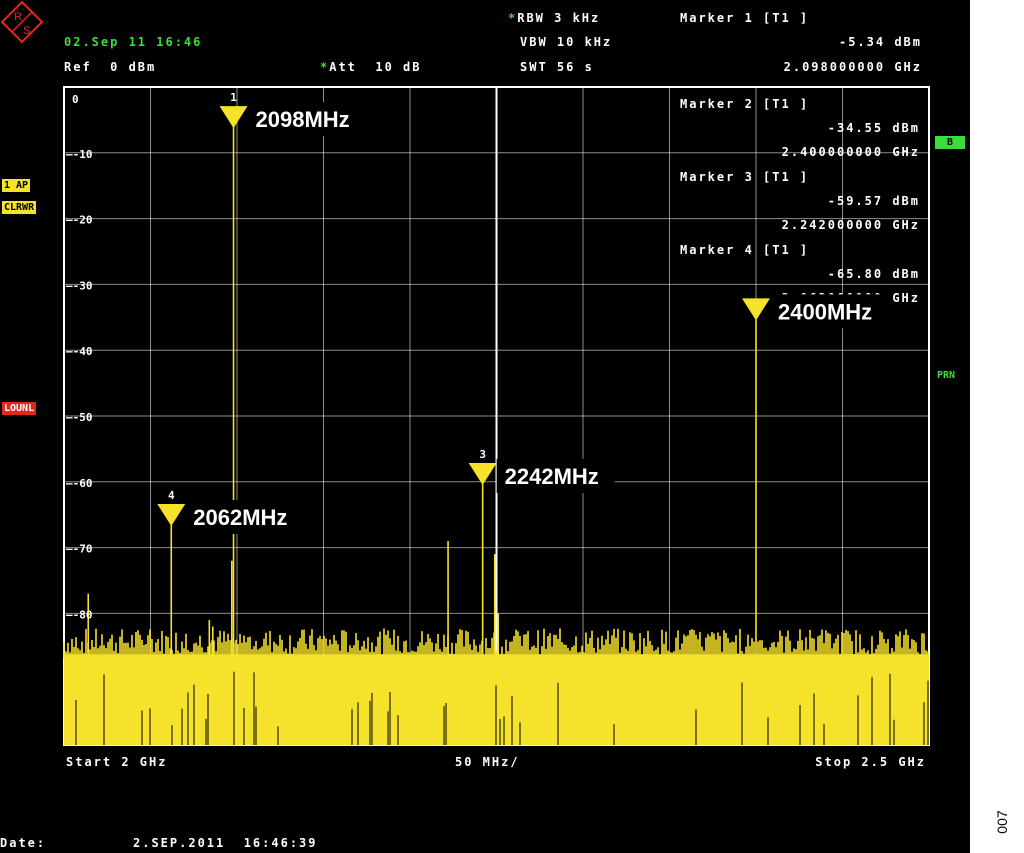 The height and width of the screenshot is (853, 1024). Describe the element at coordinates (825, 311) in the screenshot. I see `callout-label: 2400MHz` at that location.